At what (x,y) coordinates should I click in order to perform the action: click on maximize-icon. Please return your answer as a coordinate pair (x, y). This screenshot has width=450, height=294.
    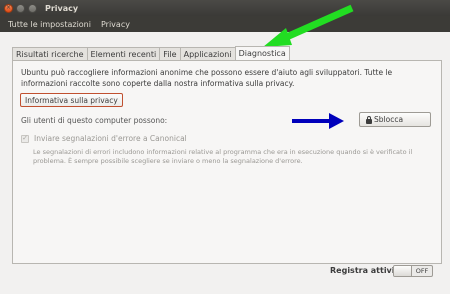
    Looking at the image, I should click on (32, 8).